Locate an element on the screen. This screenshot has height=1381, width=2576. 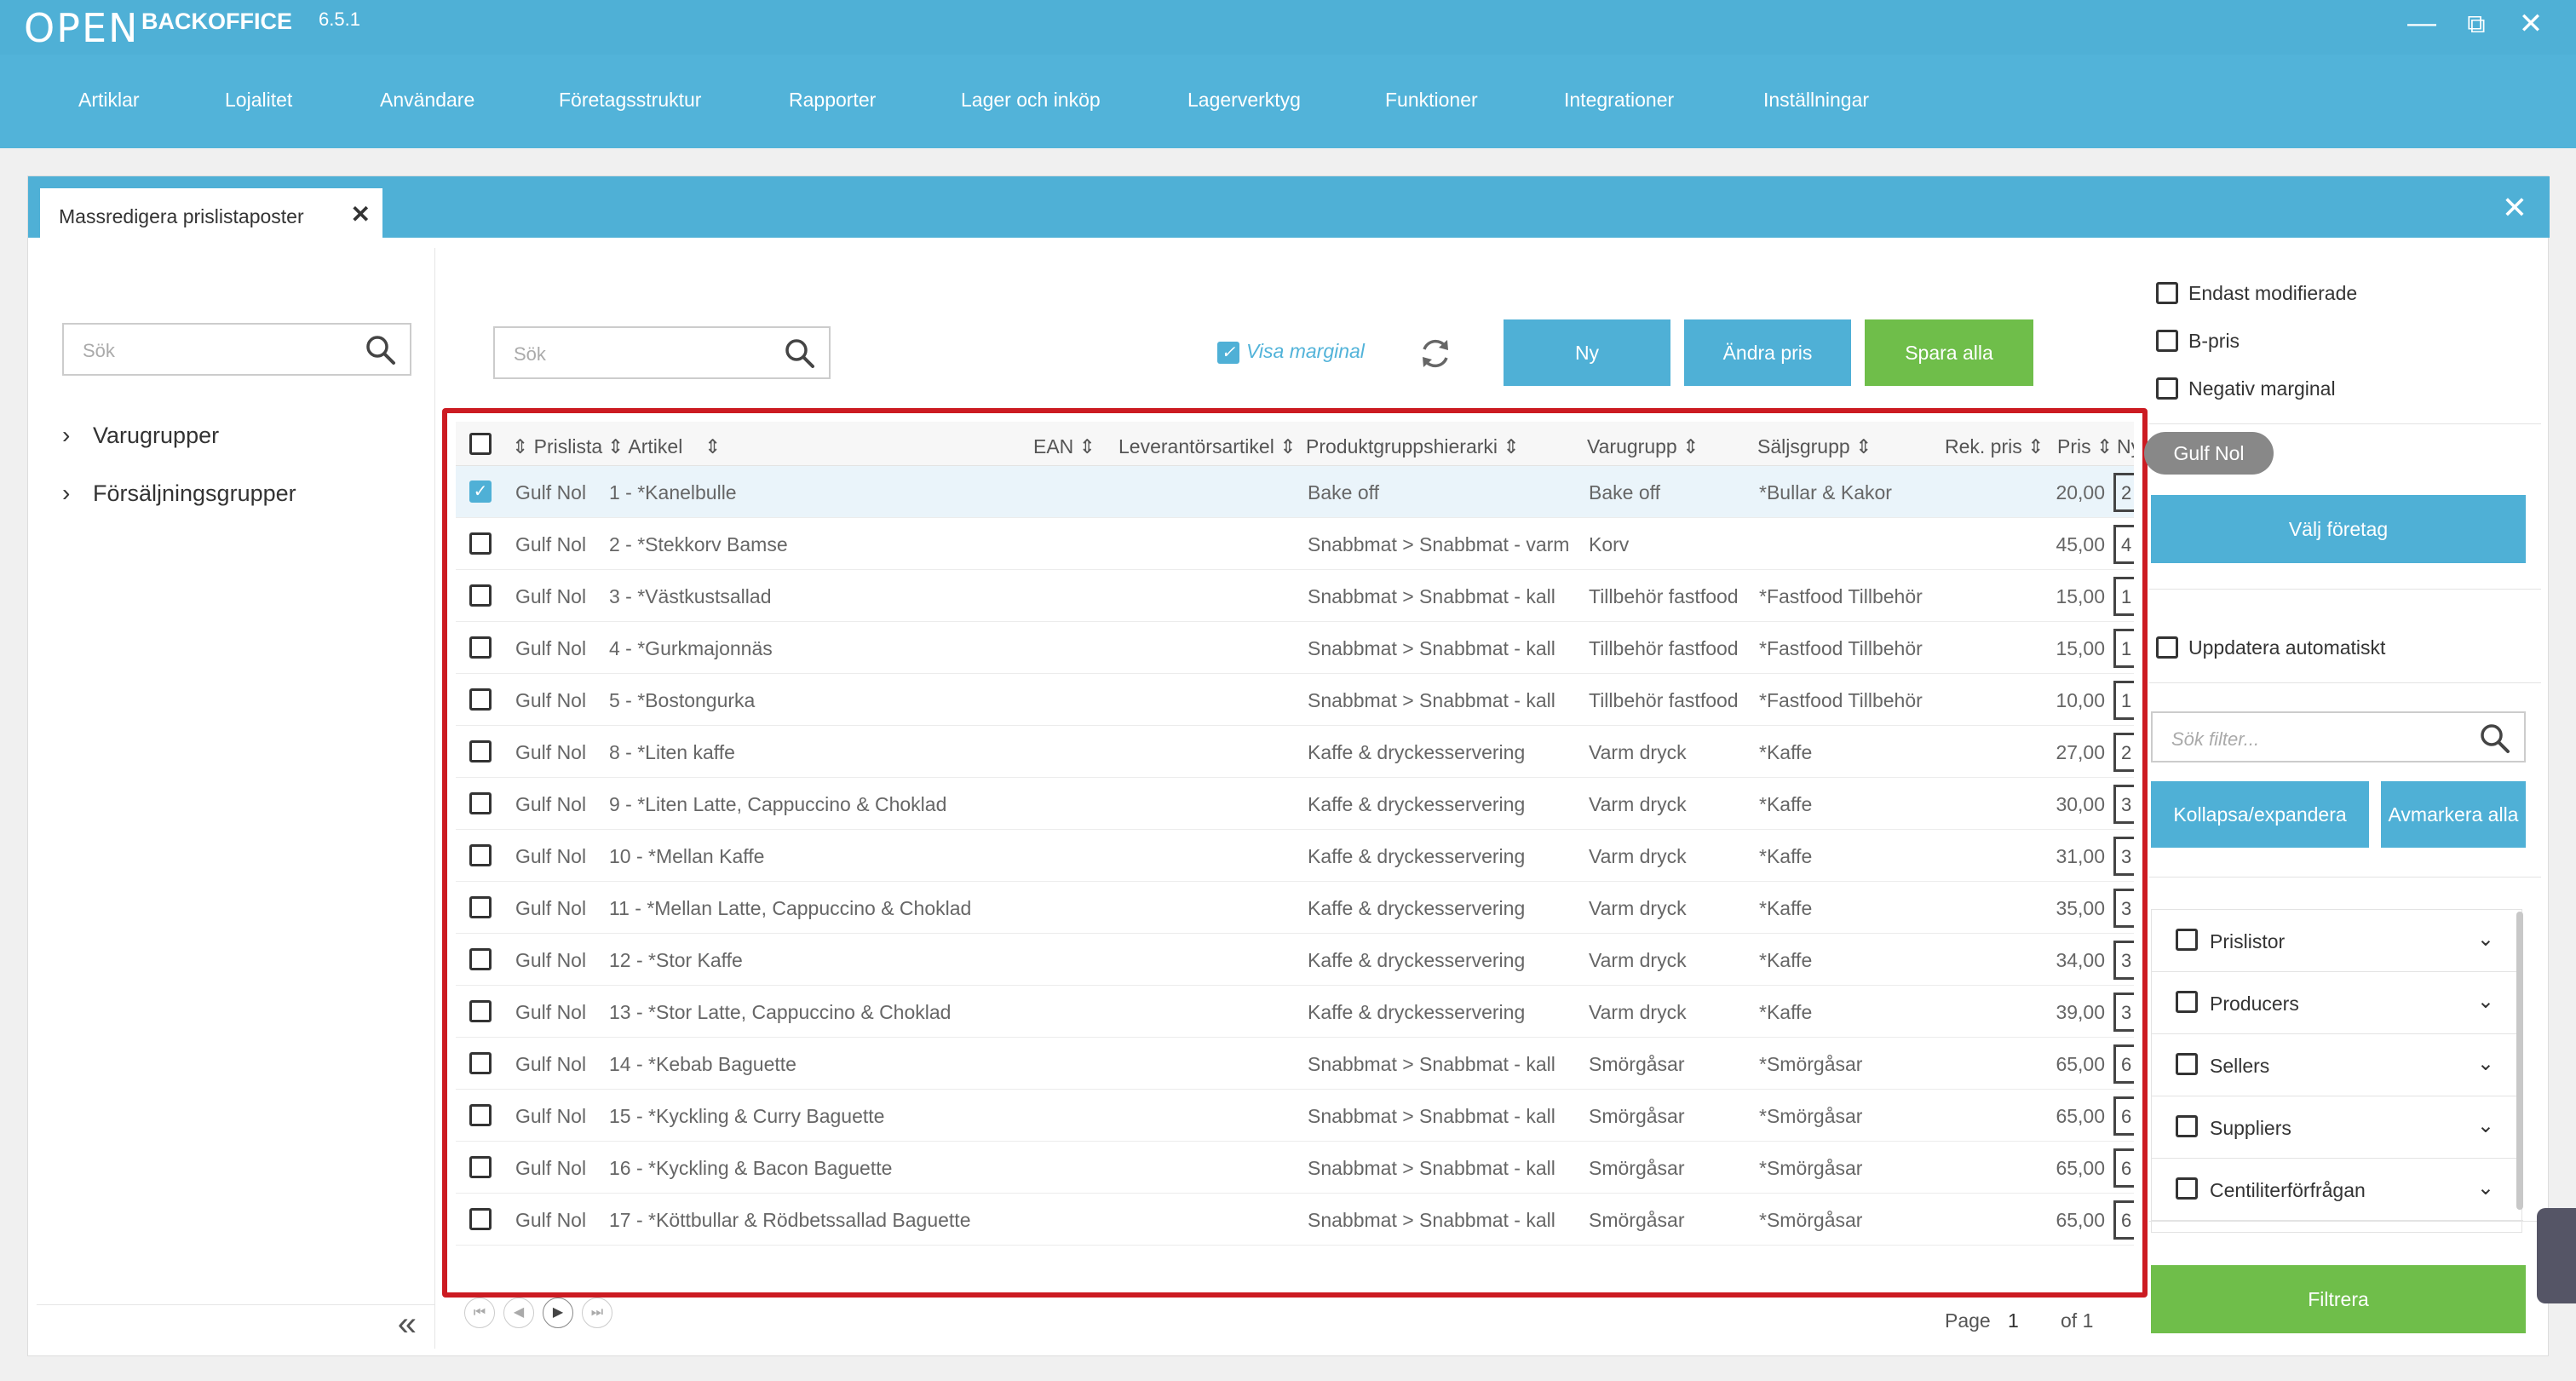
nav-artiklar: Artiklar is located at coordinates (109, 100).